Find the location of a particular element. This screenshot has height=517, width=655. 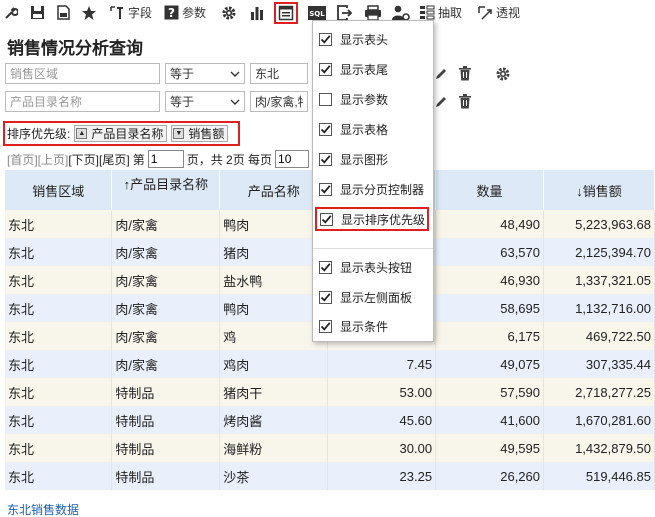

menu-item-label: 显示表头按钮 is located at coordinates (376, 267).